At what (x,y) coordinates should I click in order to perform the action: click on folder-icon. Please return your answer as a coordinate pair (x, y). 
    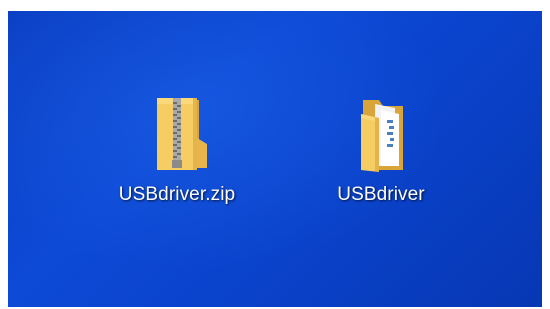
    Looking at the image, I should click on (382, 136).